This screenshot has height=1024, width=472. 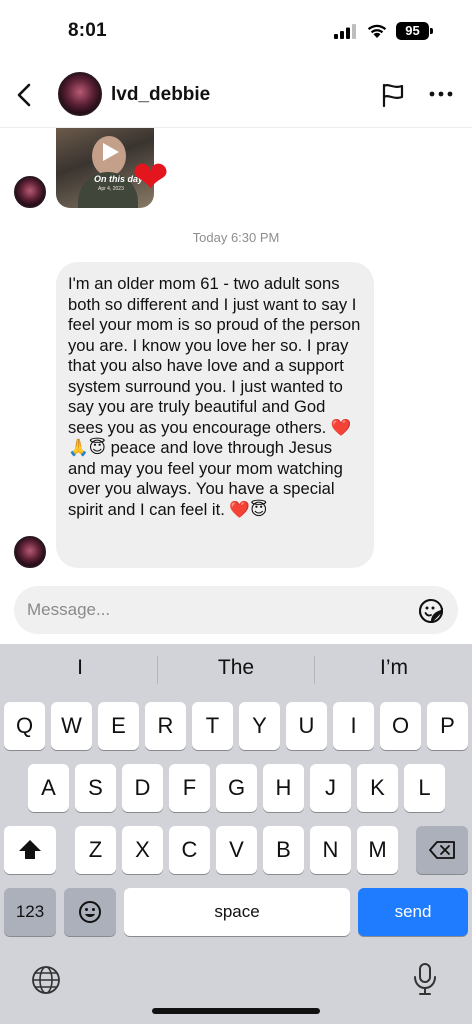 What do you see at coordinates (283, 850) in the screenshot?
I see `key-b: B` at bounding box center [283, 850].